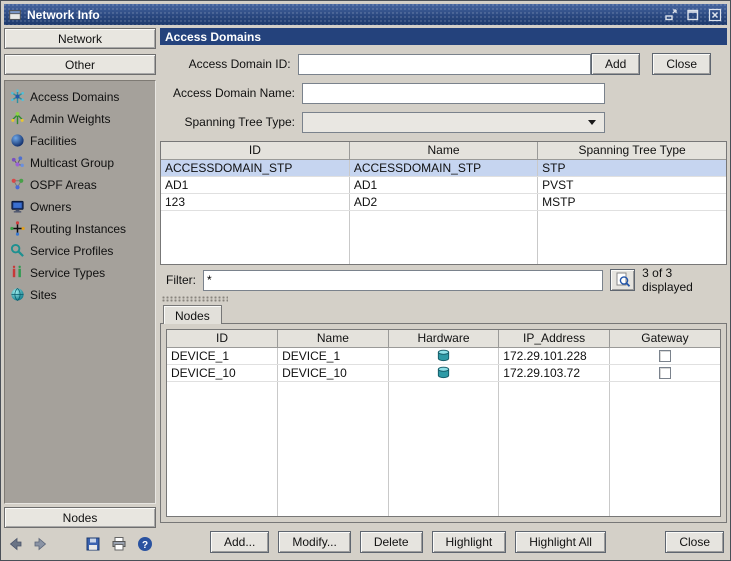 The width and height of the screenshot is (731, 561). Describe the element at coordinates (17, 161) in the screenshot. I see `multicast-group-icon` at that location.